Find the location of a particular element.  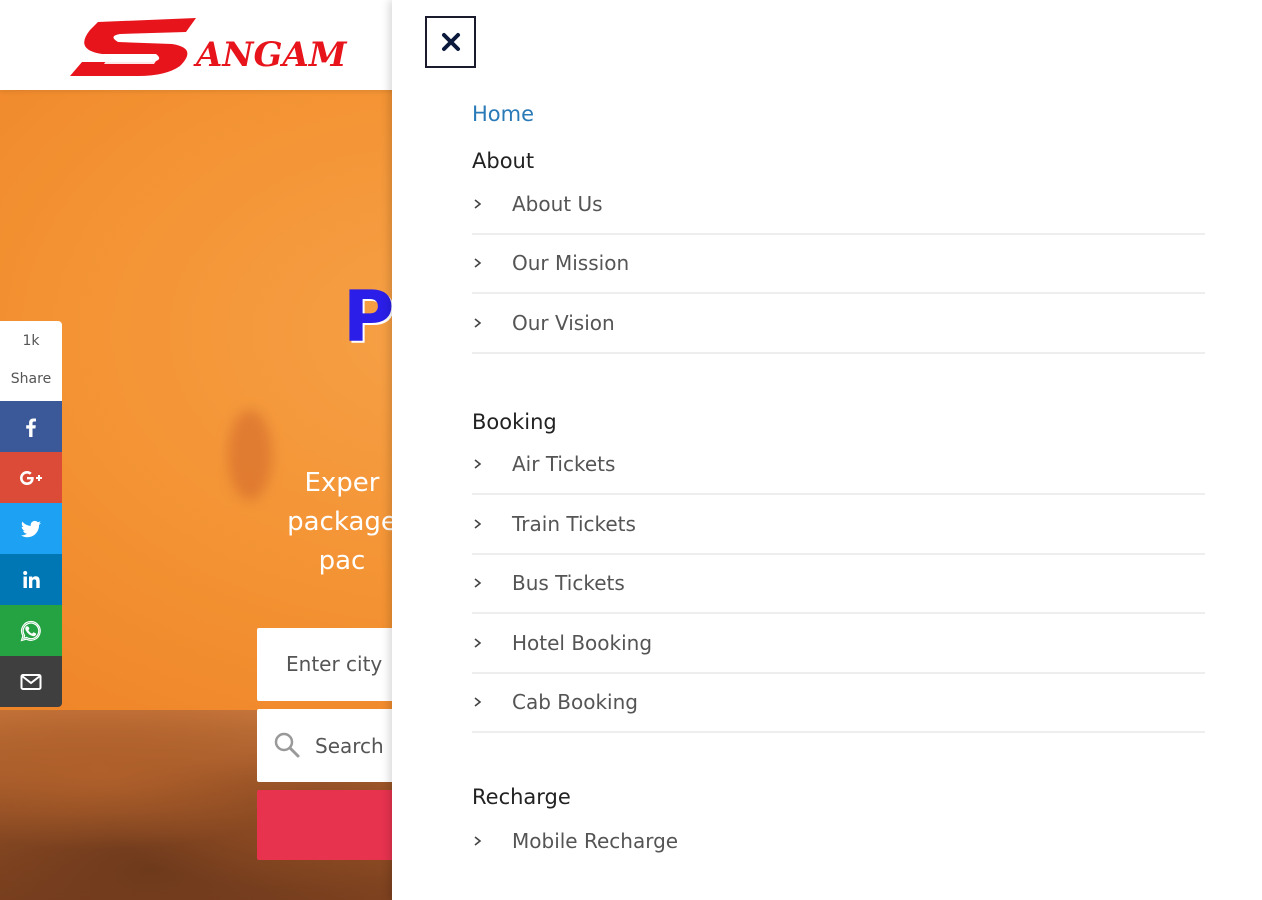

nav-section-about: About is located at coordinates (838, 161).